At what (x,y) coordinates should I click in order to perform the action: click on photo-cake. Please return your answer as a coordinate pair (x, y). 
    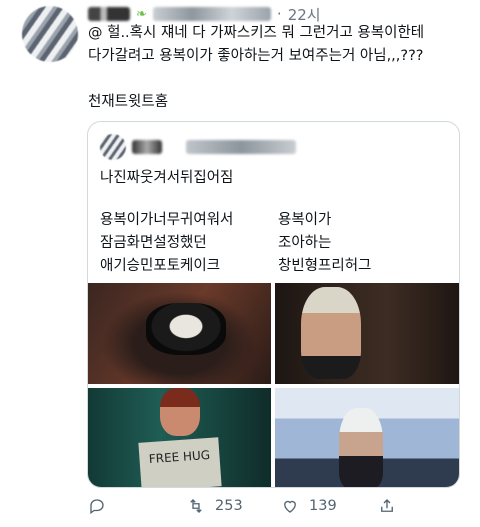
    Looking at the image, I should click on (179, 333).